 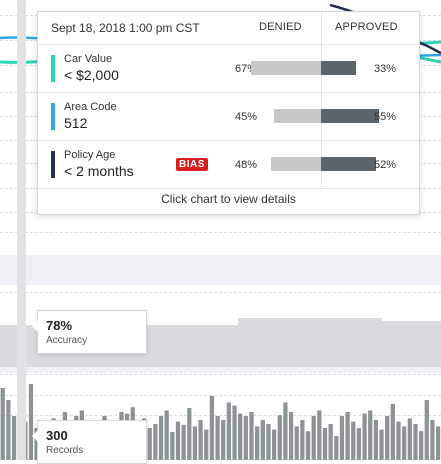 What do you see at coordinates (90, 107) in the screenshot?
I see `feature-label: Area Code` at bounding box center [90, 107].